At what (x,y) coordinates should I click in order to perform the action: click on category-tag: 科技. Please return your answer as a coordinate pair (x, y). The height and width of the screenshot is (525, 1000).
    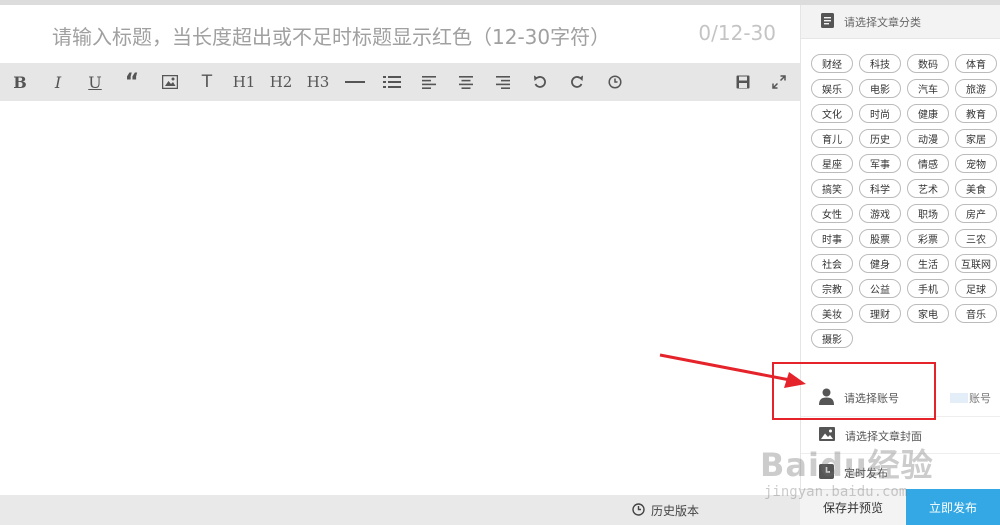
    Looking at the image, I should click on (880, 63).